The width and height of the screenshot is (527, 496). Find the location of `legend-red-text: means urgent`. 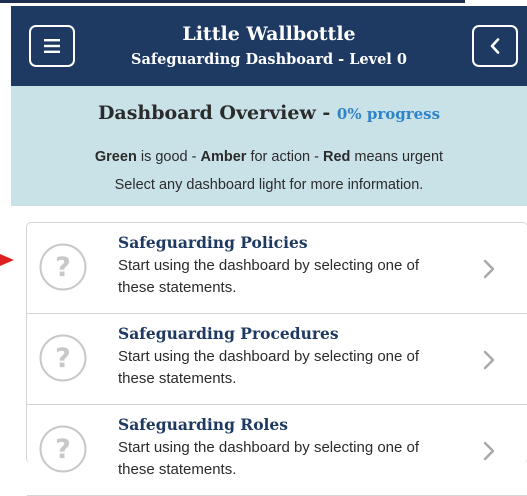

legend-red-text: means urgent is located at coordinates (397, 157).